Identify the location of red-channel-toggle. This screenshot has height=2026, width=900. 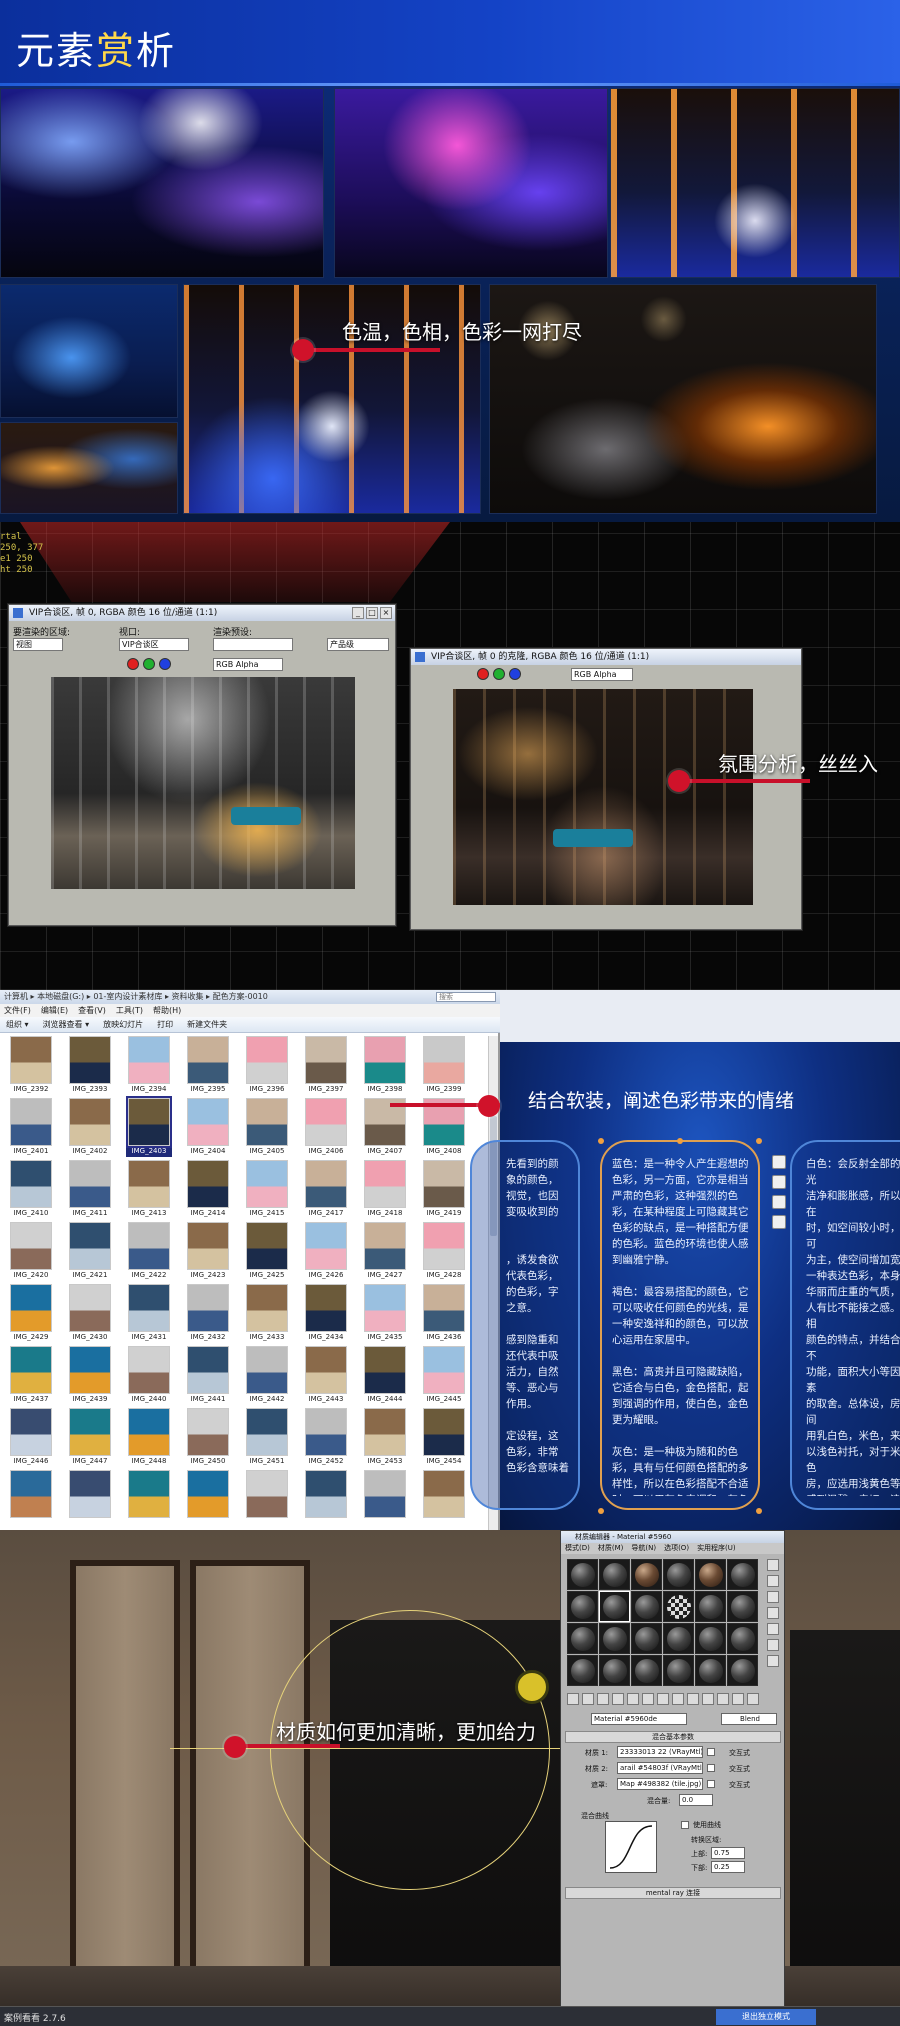
(133, 664).